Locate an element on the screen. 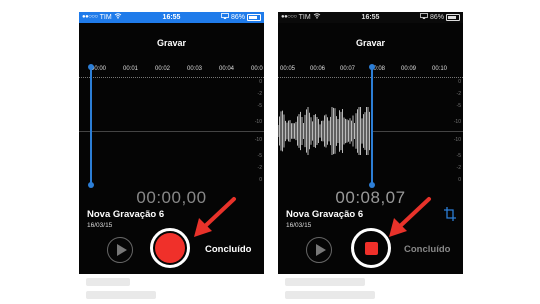  record-button is located at coordinates (170, 248).